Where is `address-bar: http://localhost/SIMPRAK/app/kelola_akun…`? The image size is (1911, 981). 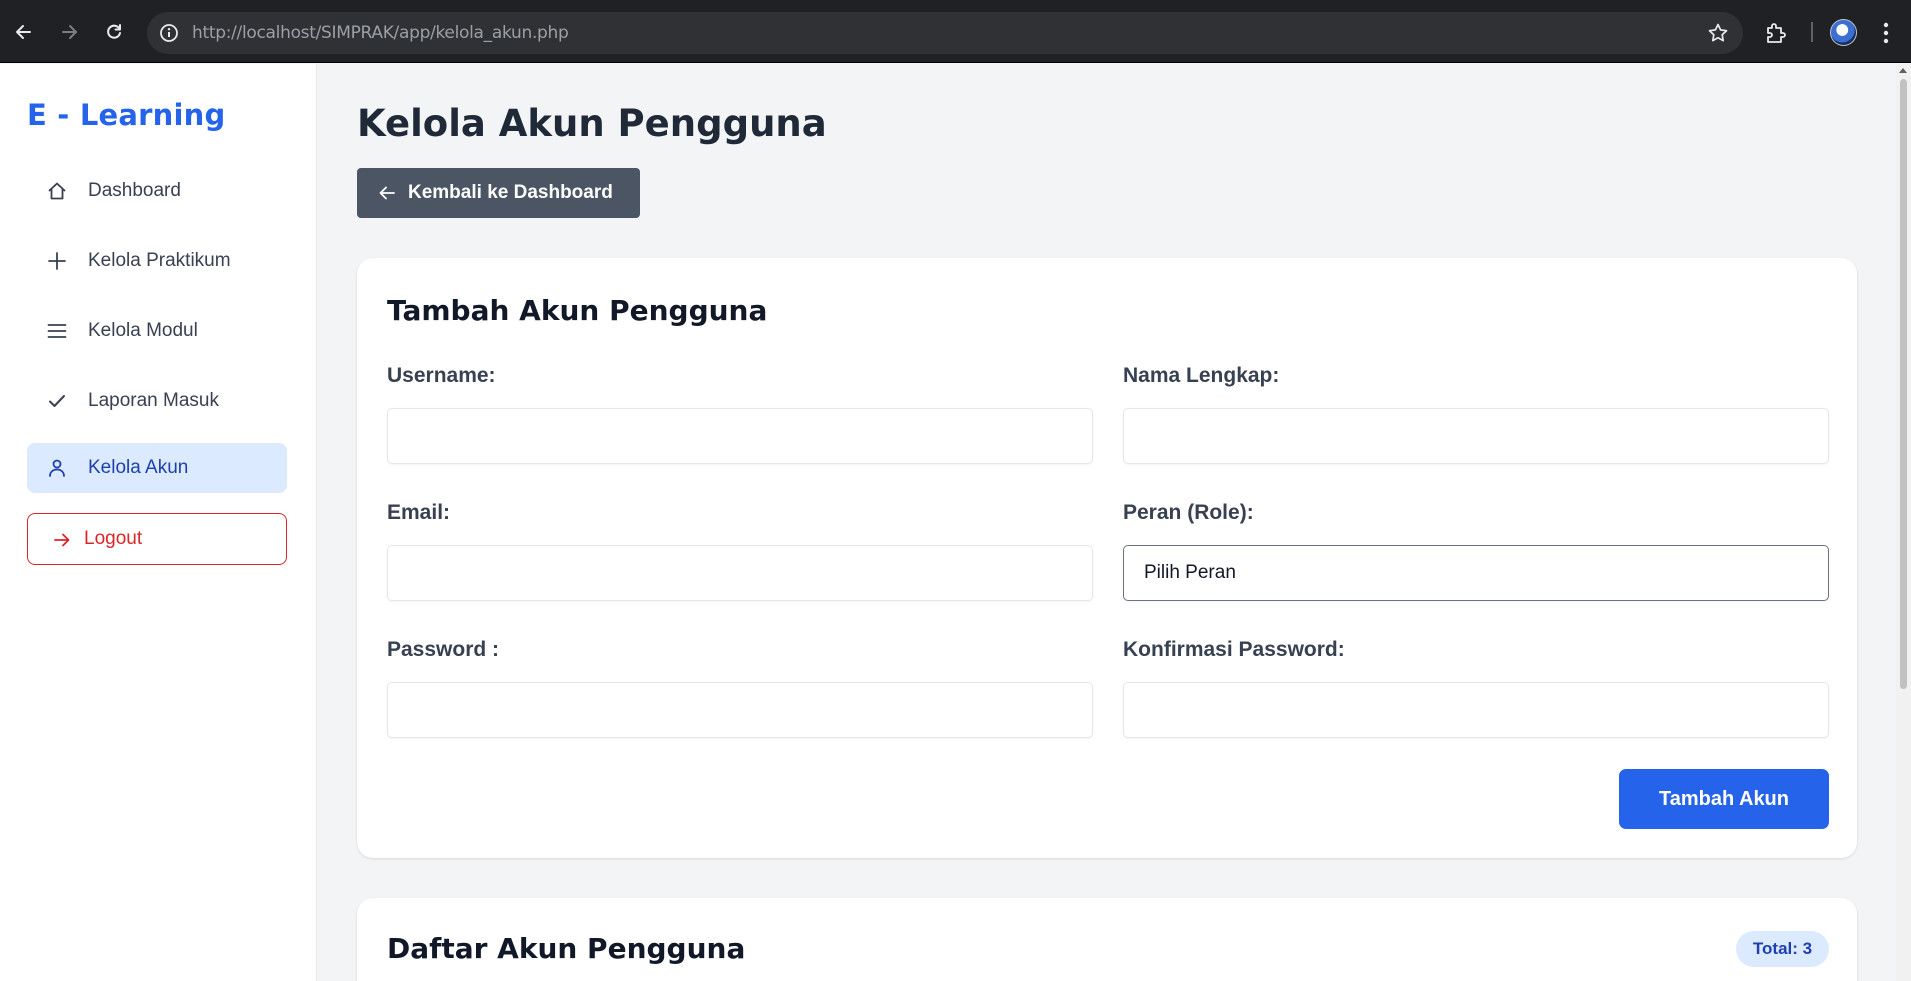 address-bar: http://localhost/SIMPRAK/app/kelola_akun… is located at coordinates (945, 33).